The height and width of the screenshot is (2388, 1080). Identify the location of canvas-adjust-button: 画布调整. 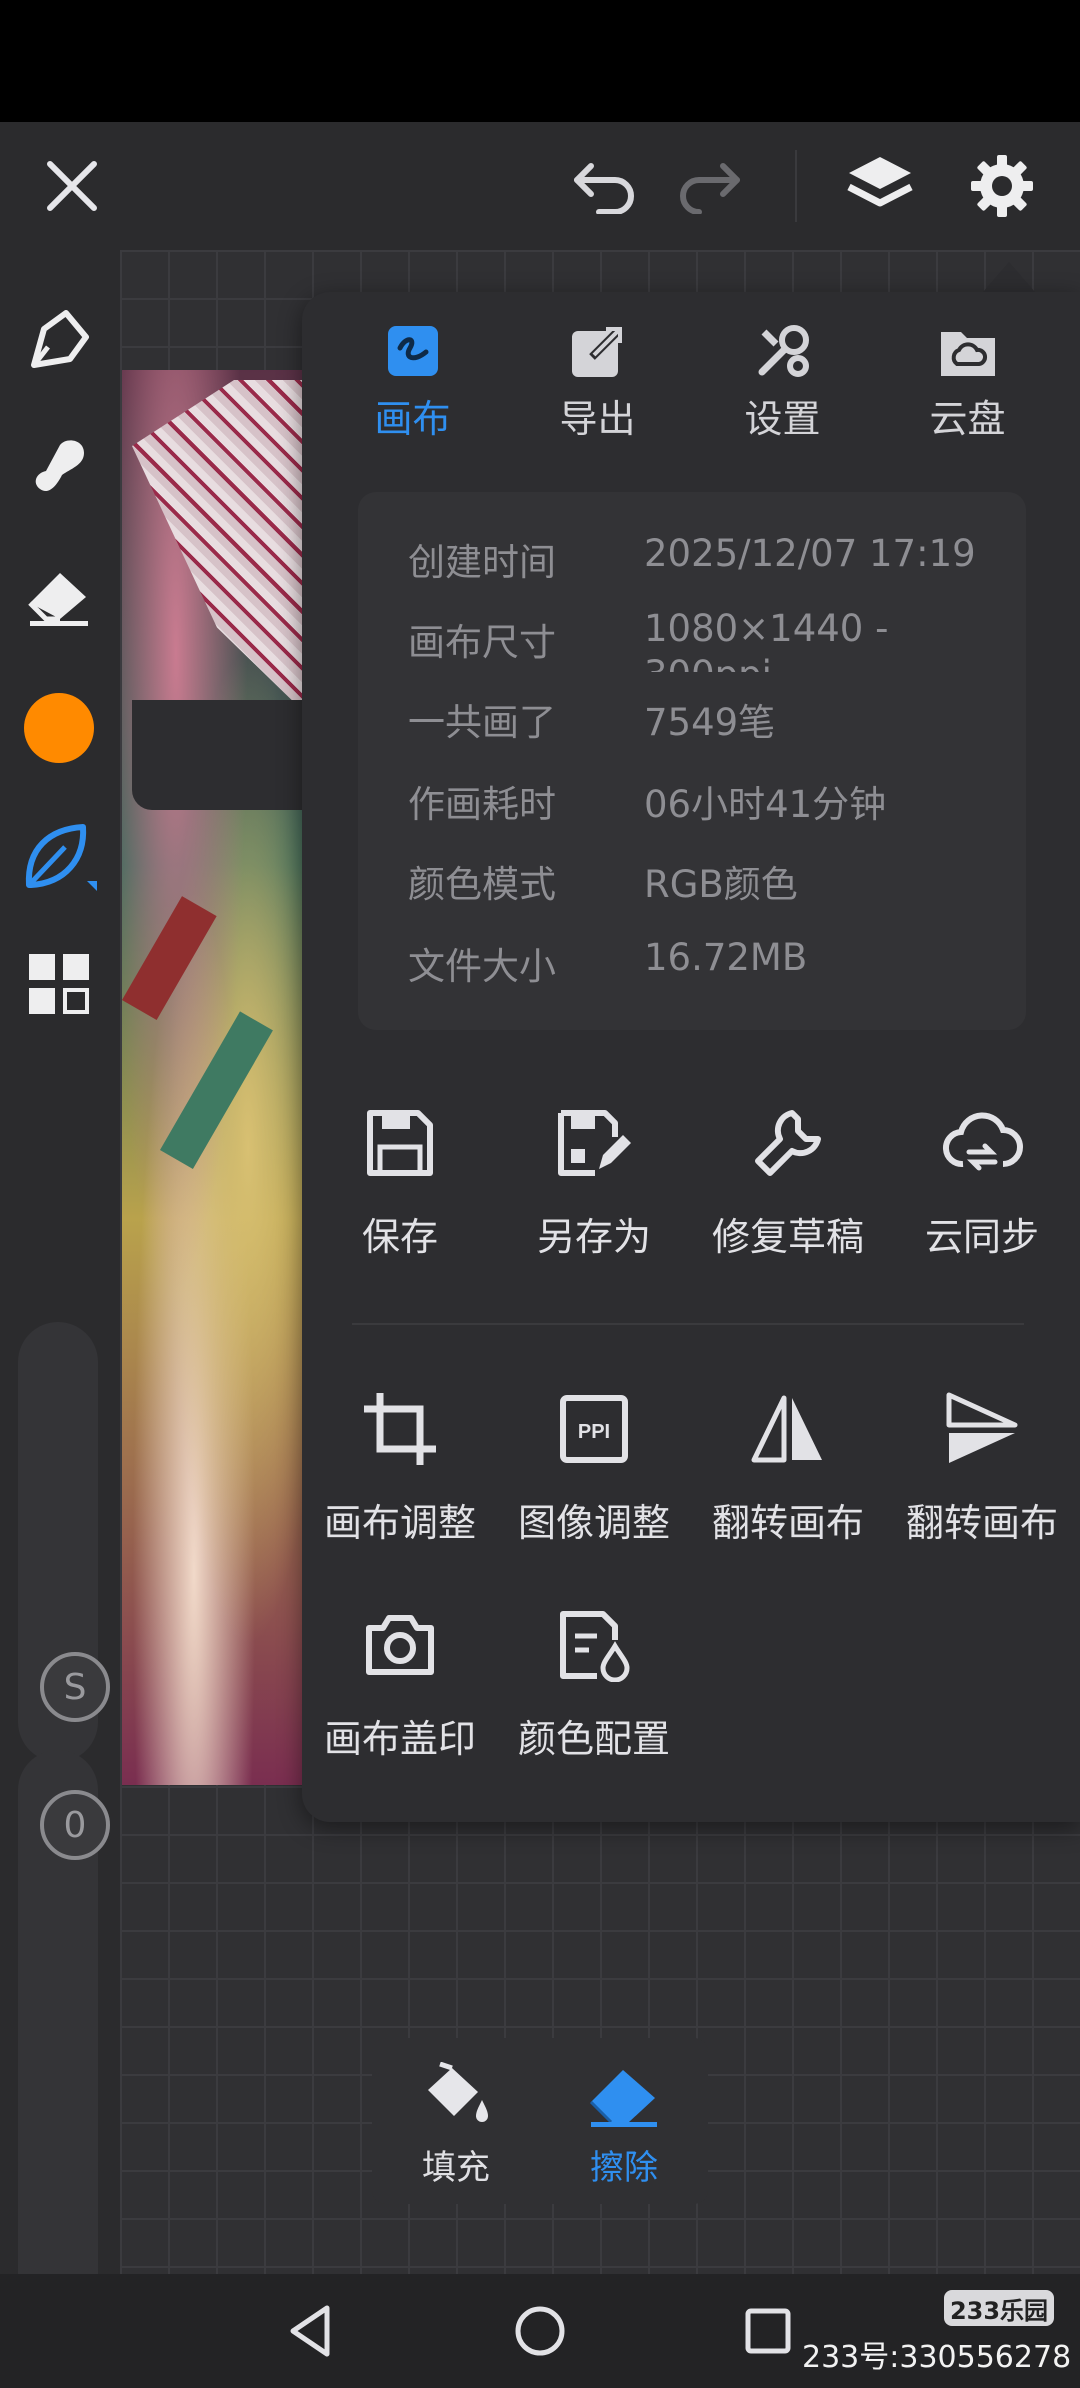
(400, 1484).